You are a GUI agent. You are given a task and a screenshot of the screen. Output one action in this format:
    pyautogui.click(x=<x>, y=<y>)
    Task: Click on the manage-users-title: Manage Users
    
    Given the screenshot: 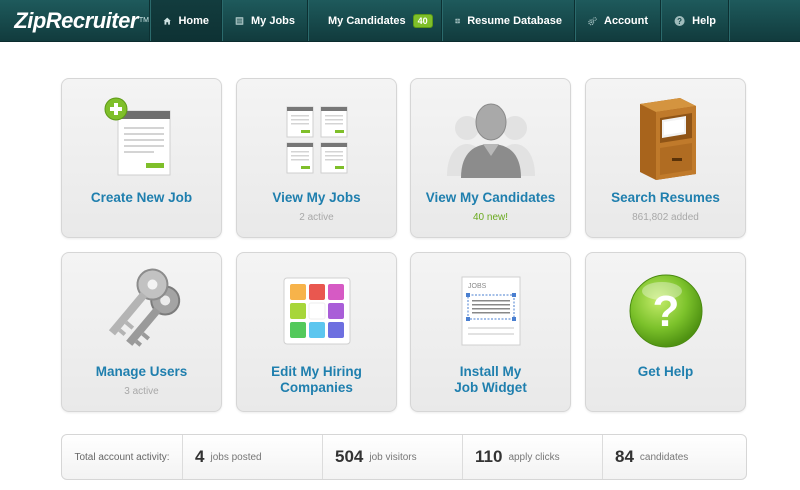 What is the action you would take?
    pyautogui.click(x=141, y=371)
    